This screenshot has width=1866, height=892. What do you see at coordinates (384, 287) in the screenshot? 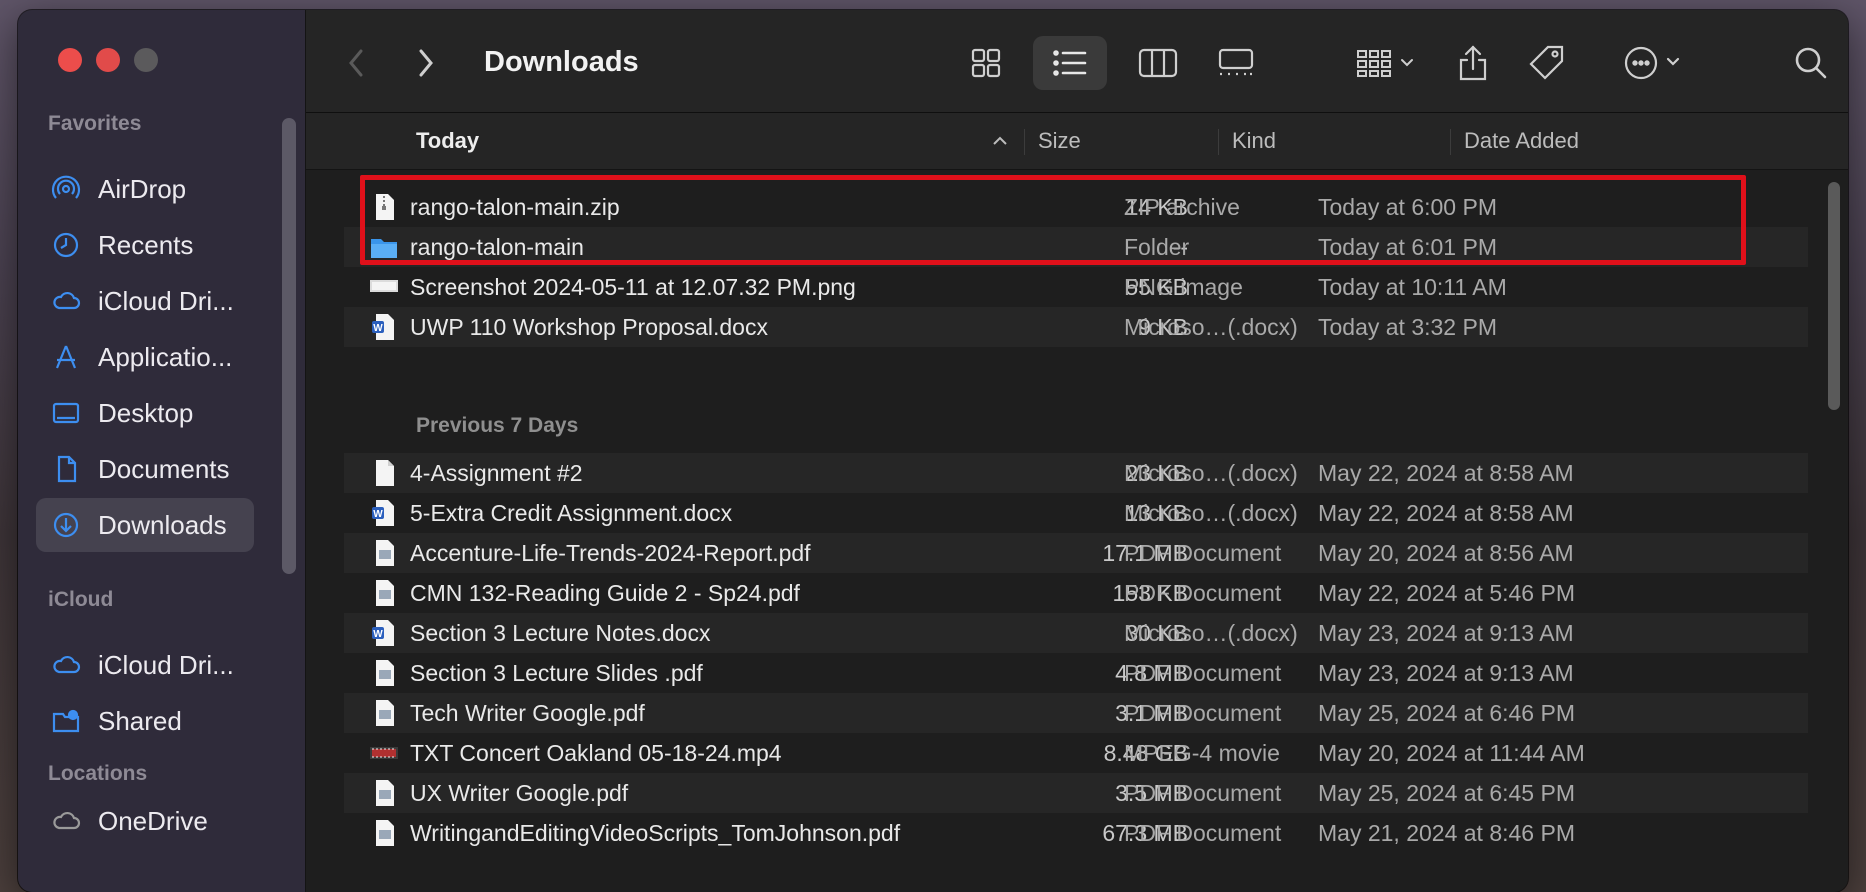
I see `image-icon` at bounding box center [384, 287].